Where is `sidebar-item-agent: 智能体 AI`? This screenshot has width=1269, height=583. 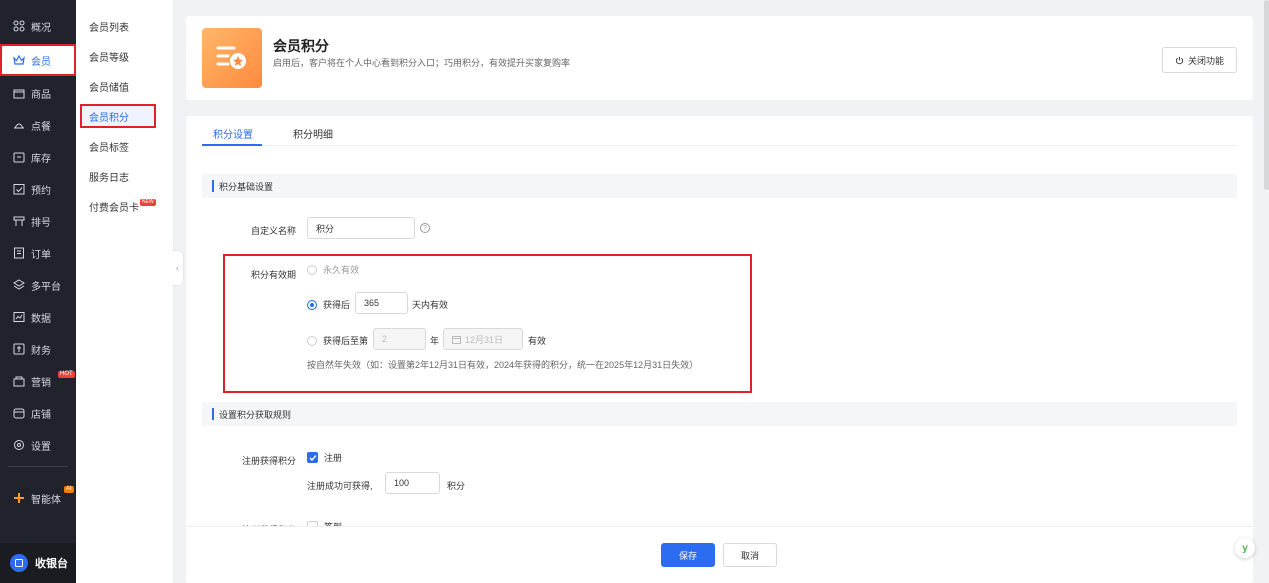
sidebar-item-agent: 智能体 AI is located at coordinates (38, 498).